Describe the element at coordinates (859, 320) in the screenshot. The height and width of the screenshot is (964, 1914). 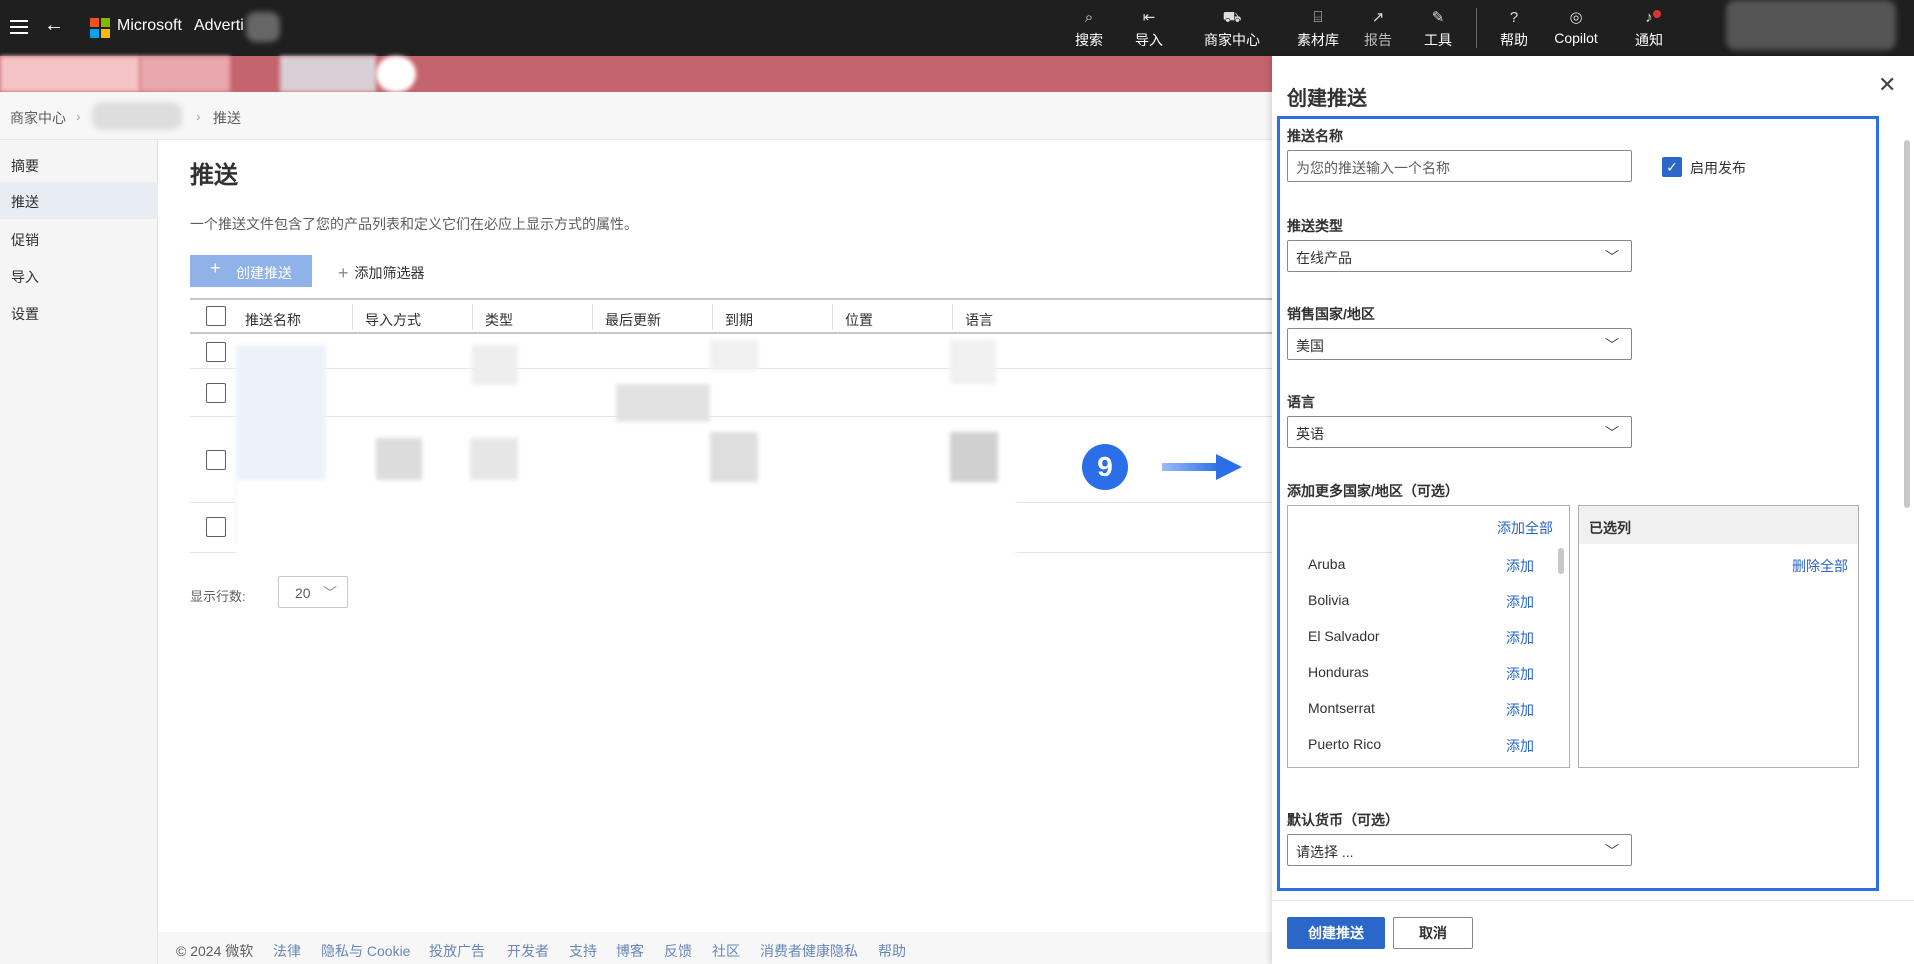
I see `column-header: 位置` at that location.